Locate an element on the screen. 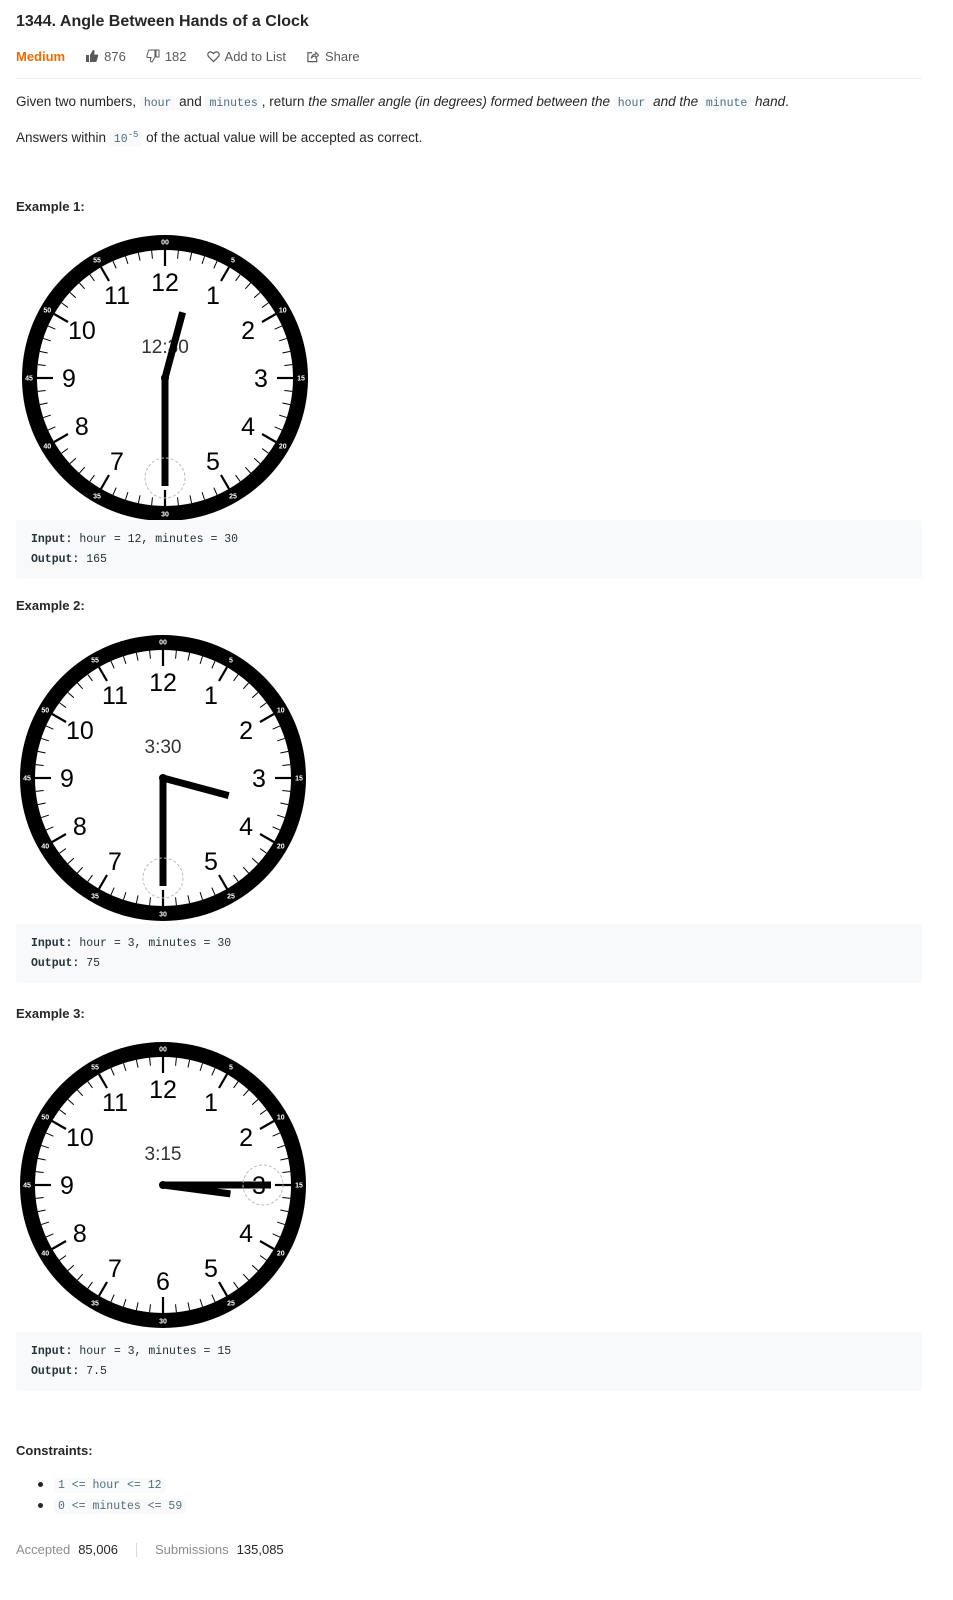  minute-label: 30 is located at coordinates (165, 515).